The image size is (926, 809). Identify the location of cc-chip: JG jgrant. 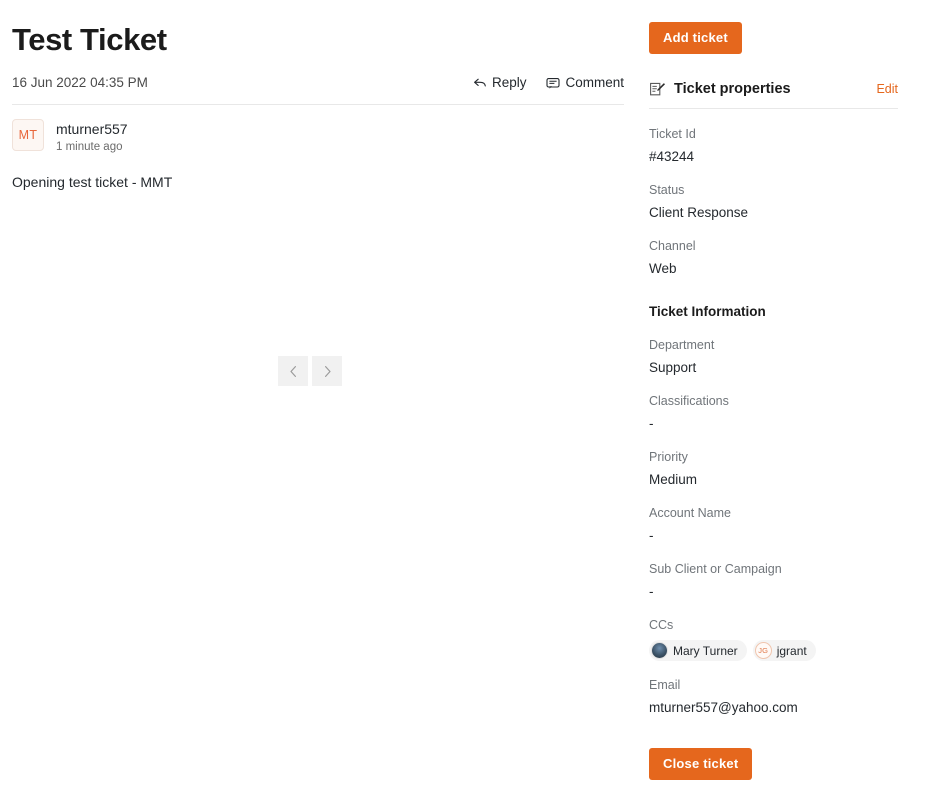
(784, 650).